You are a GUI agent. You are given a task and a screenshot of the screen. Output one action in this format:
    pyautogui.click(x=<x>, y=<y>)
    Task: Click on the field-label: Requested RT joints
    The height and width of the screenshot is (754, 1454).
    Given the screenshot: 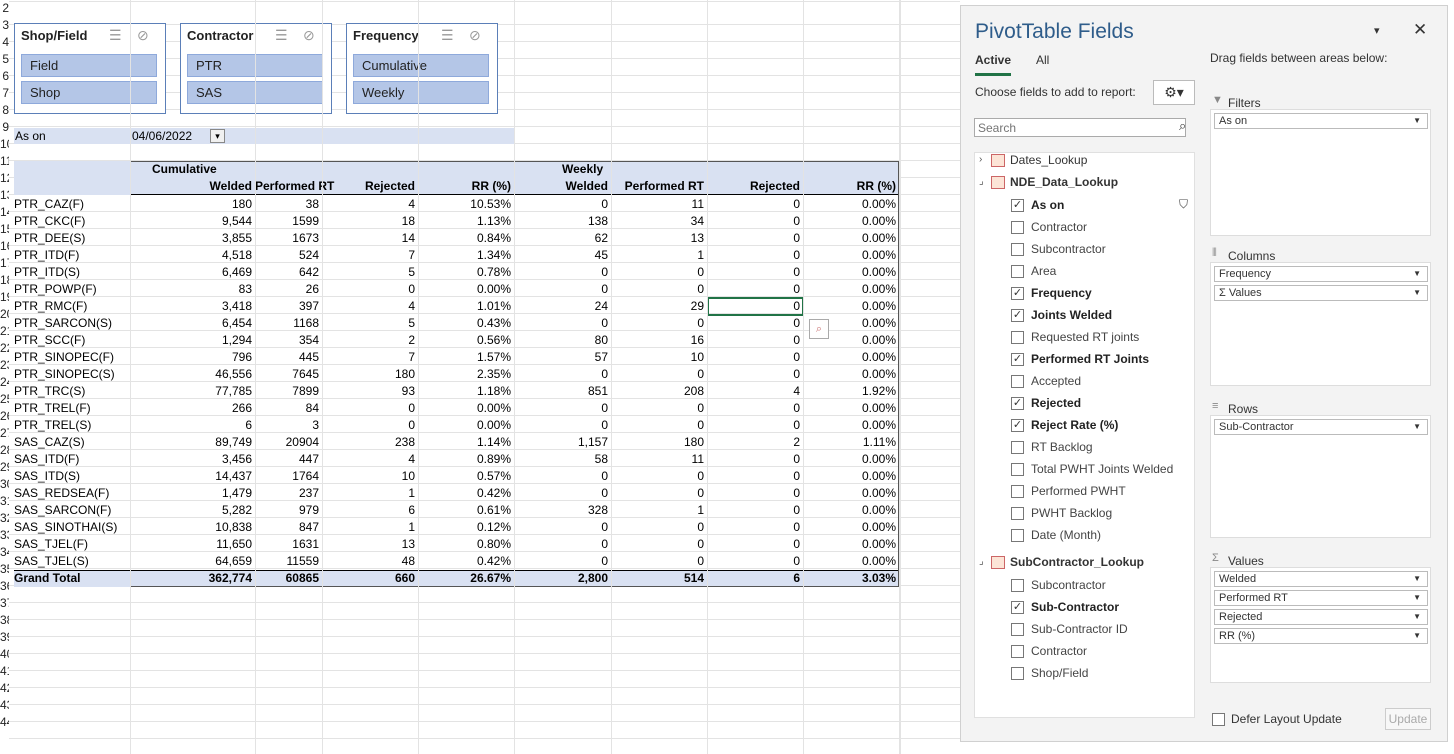 What is the action you would take?
    pyautogui.click(x=1085, y=337)
    